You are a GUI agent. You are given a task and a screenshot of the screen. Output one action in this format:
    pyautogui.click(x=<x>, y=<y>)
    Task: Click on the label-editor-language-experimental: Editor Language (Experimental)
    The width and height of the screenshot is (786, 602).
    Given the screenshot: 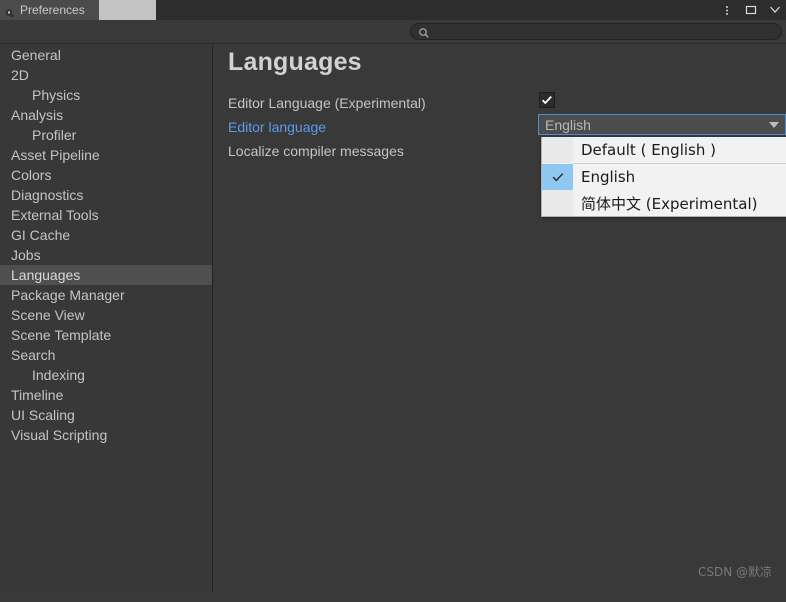 What is the action you would take?
    pyautogui.click(x=327, y=103)
    